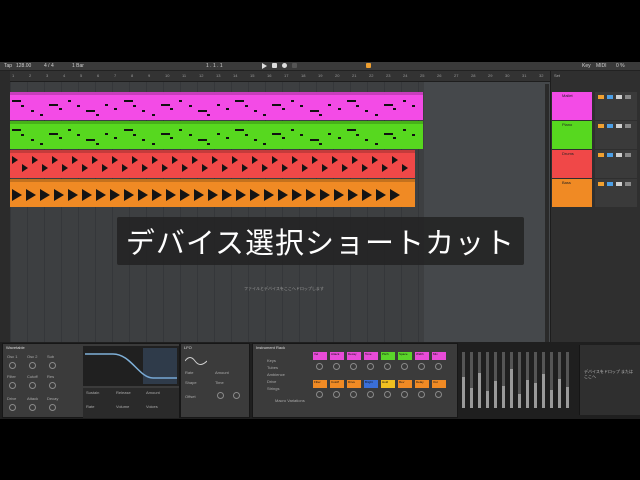 The width and height of the screenshot is (640, 480). I want to click on quantize-select: 1 Bar, so click(78, 66).